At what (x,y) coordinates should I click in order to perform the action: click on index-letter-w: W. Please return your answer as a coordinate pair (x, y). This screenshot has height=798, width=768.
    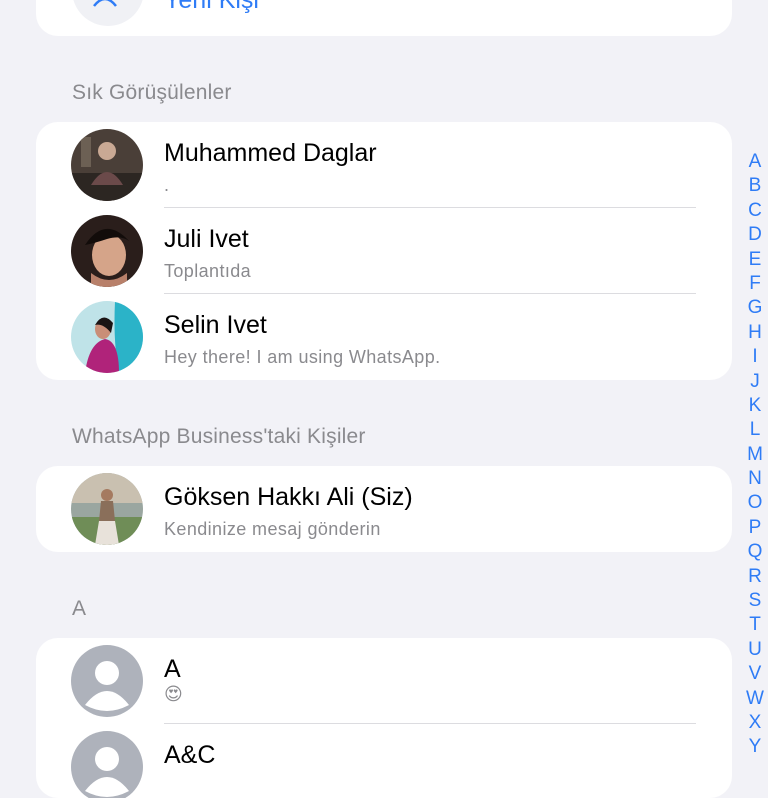
    Looking at the image, I should click on (755, 699).